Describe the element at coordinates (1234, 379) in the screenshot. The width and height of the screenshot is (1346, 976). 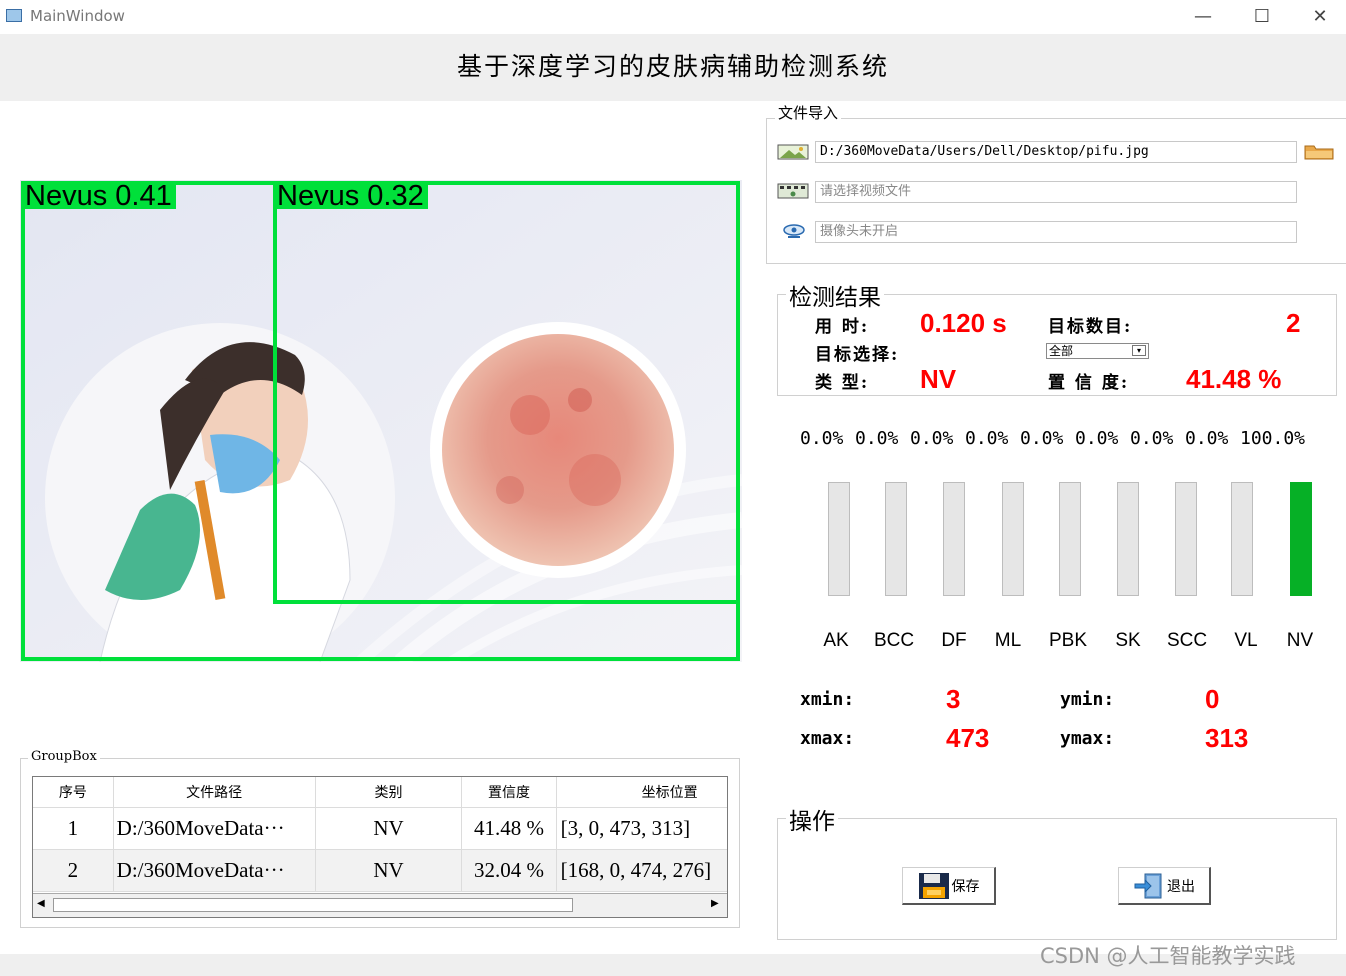
I see `confidence-value: 41.48 %` at that location.